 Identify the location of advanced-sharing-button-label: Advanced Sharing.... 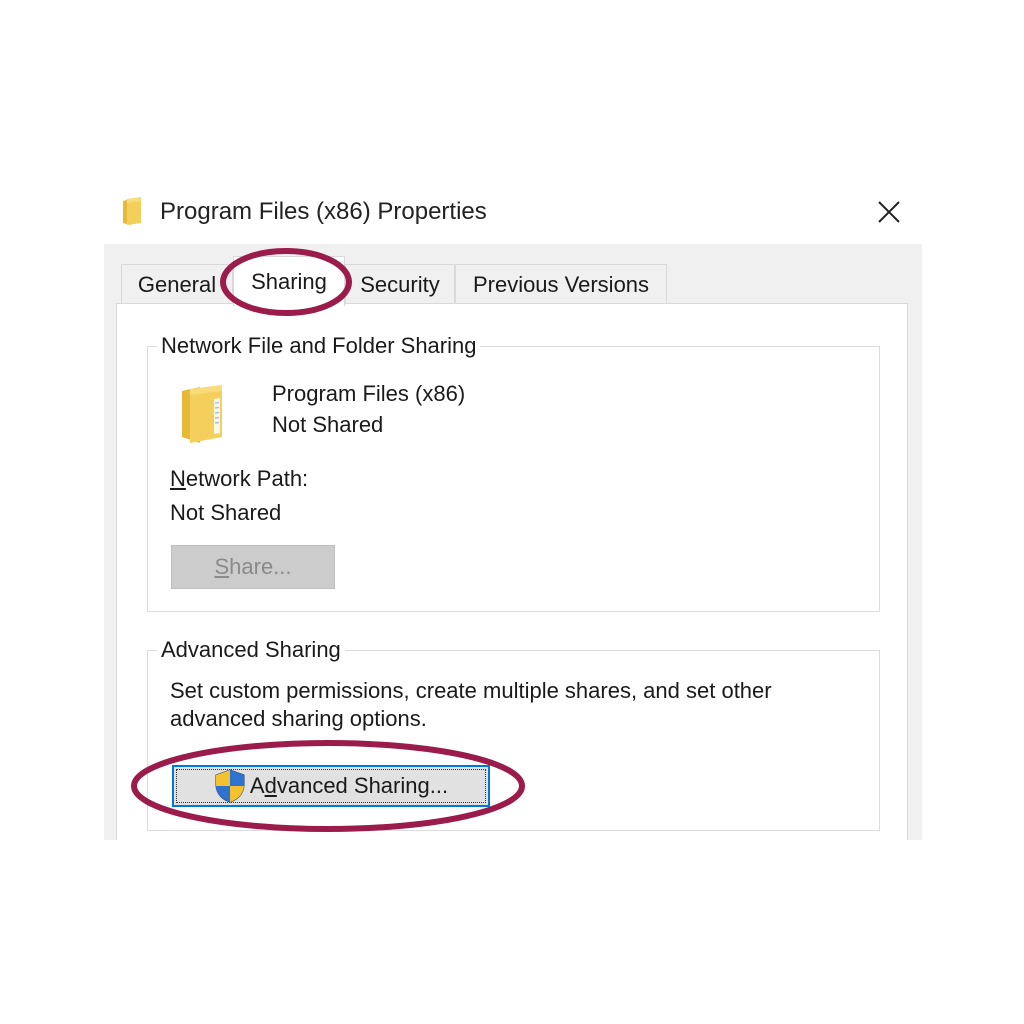
(349, 786).